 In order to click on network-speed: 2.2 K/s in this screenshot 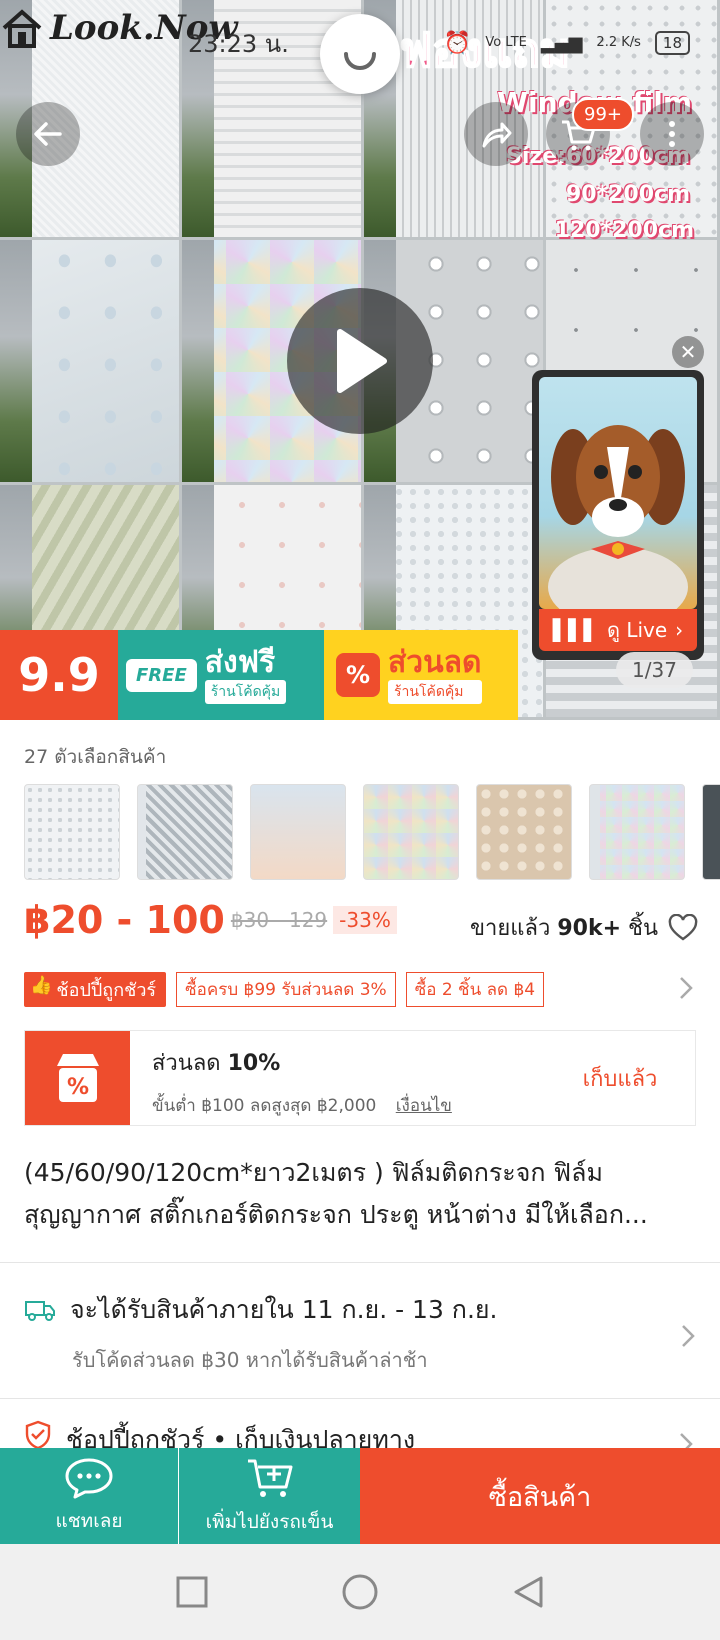, I will do `click(618, 42)`.